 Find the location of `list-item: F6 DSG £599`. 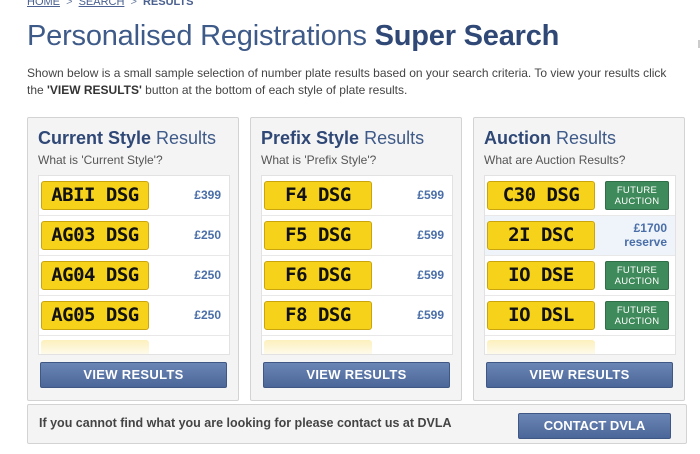

list-item: F6 DSG £599 is located at coordinates (357, 276).